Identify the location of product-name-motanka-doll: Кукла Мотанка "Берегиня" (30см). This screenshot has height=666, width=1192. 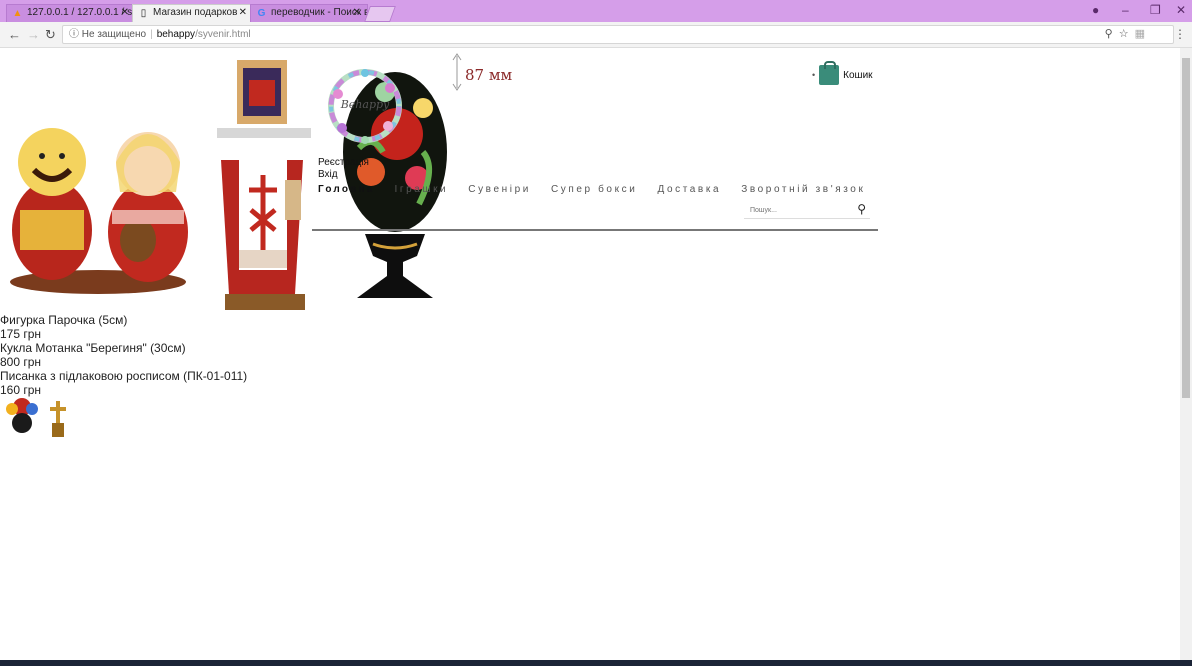
(590, 348).